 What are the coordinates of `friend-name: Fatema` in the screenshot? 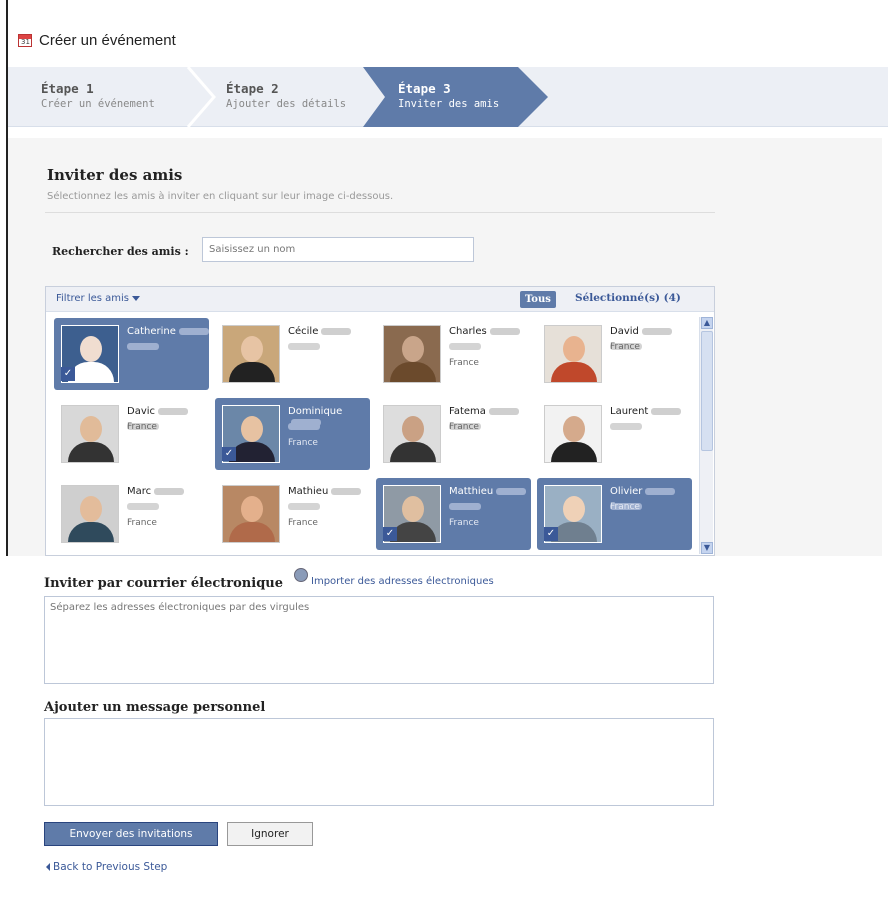 It's located at (484, 411).